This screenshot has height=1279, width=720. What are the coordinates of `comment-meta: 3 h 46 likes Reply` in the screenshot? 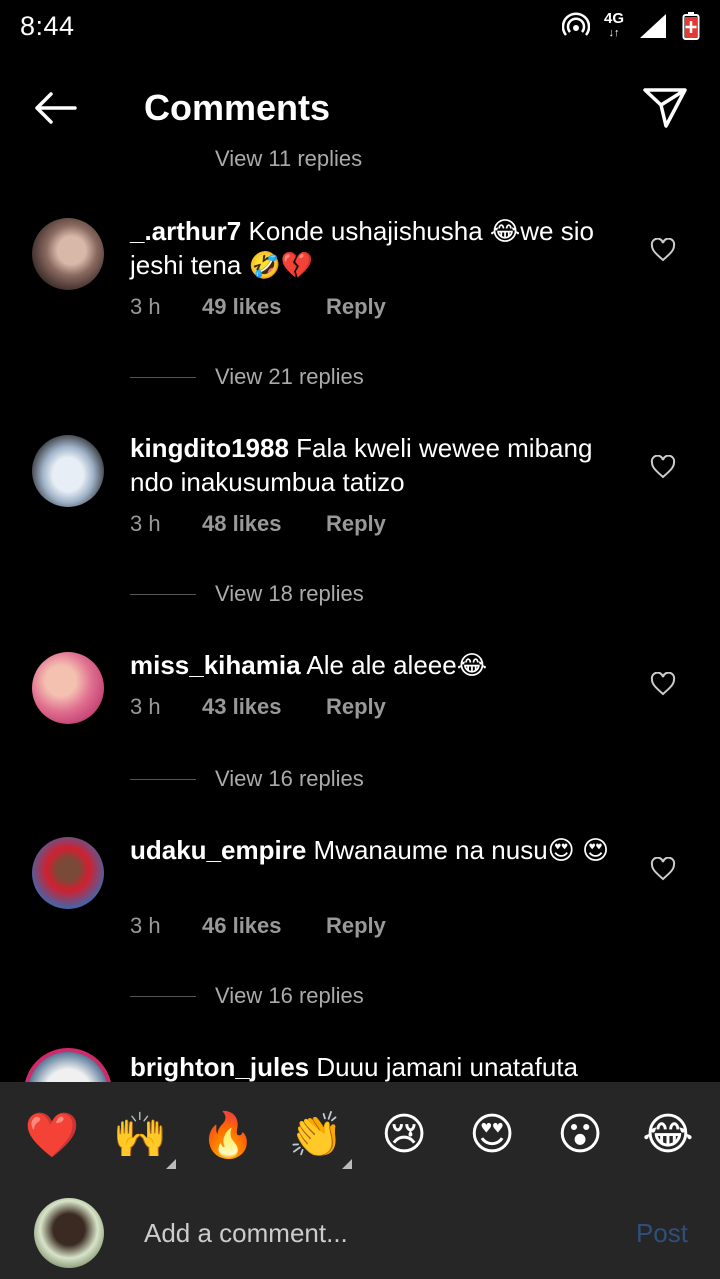 It's located at (258, 926).